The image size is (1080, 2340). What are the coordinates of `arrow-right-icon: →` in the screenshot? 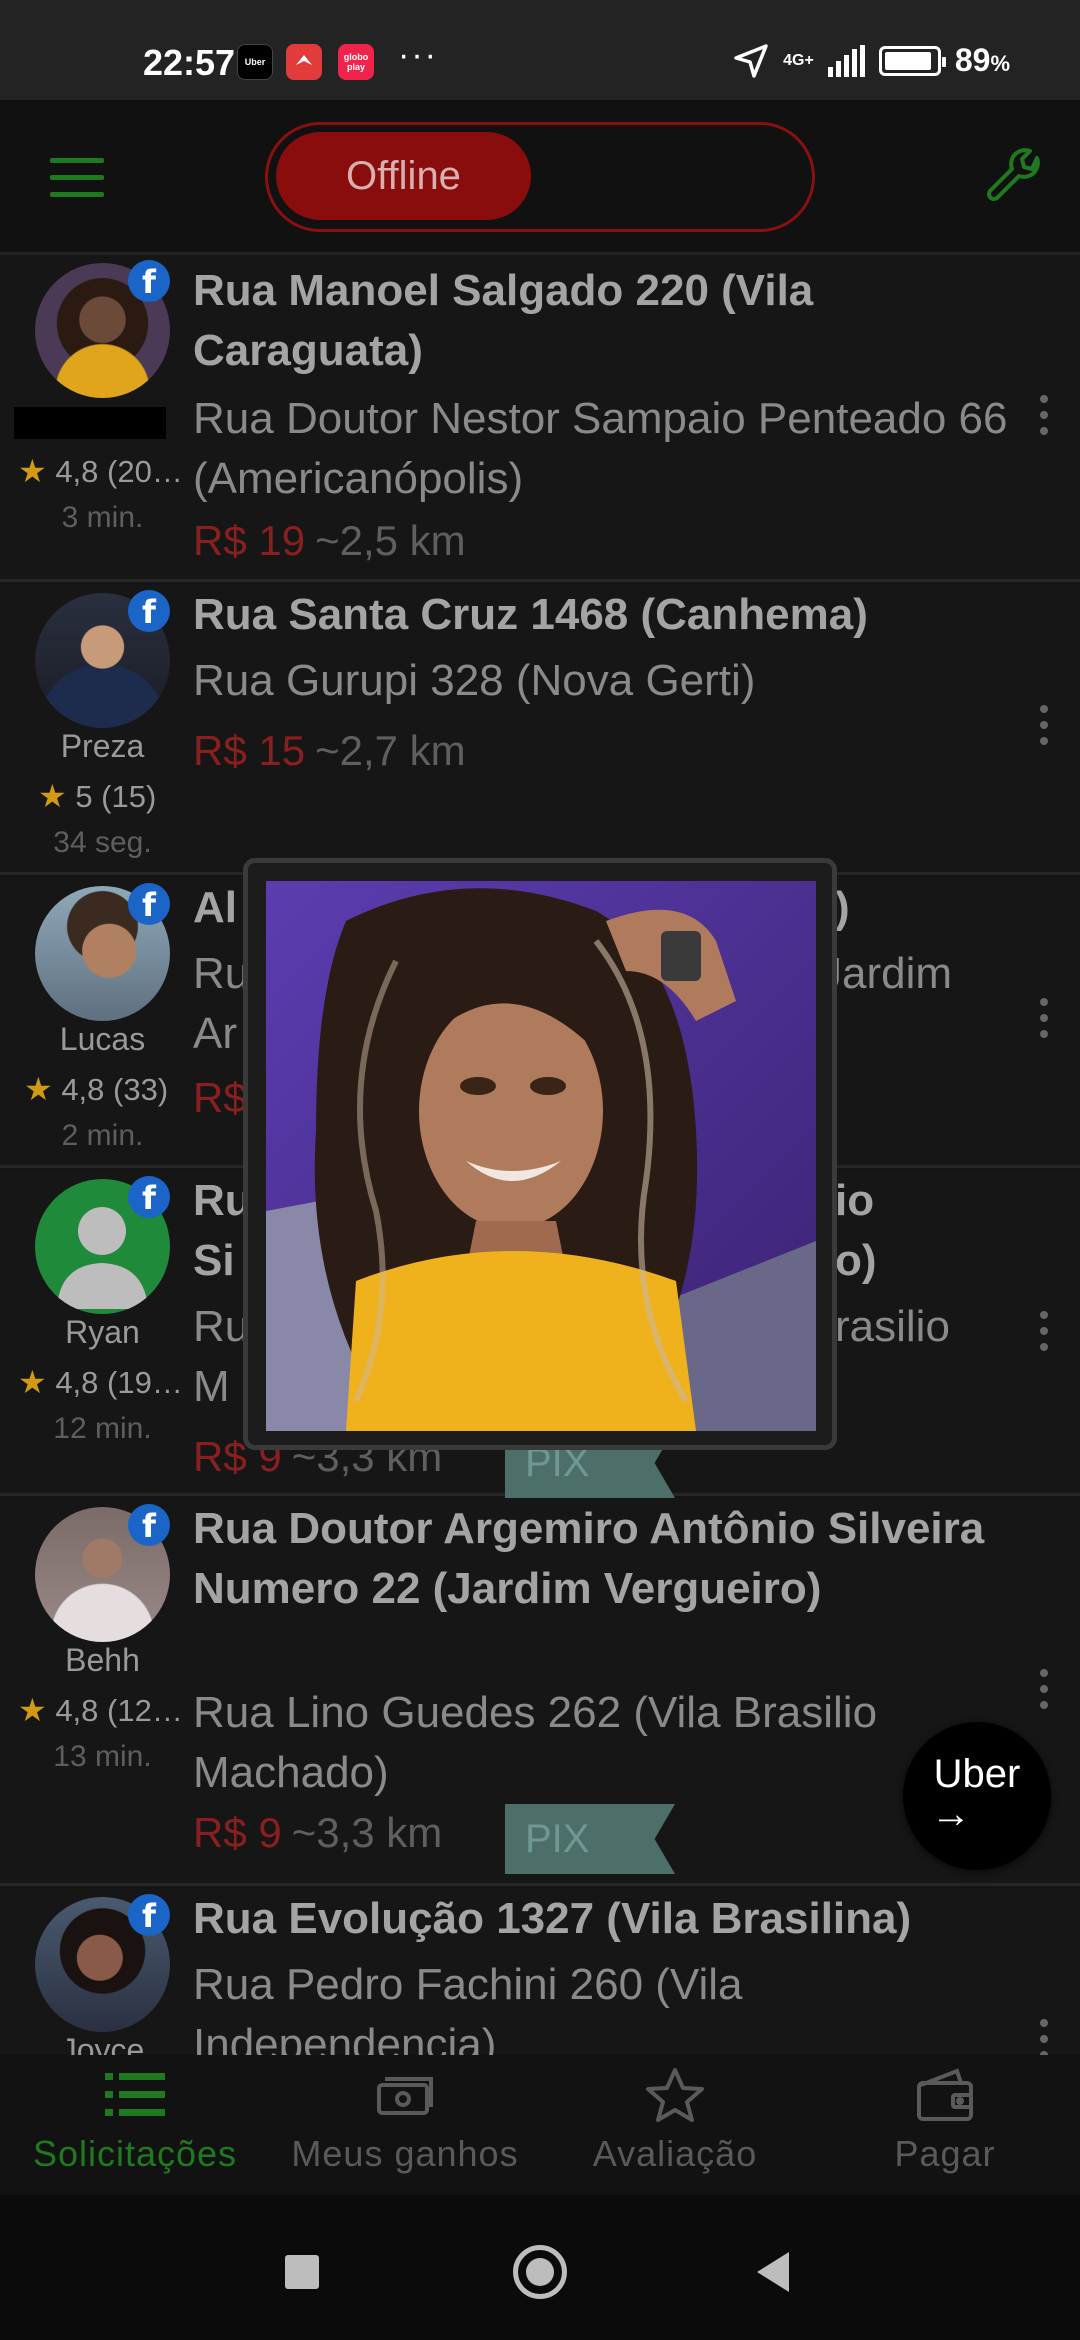 It's located at (951, 1814).